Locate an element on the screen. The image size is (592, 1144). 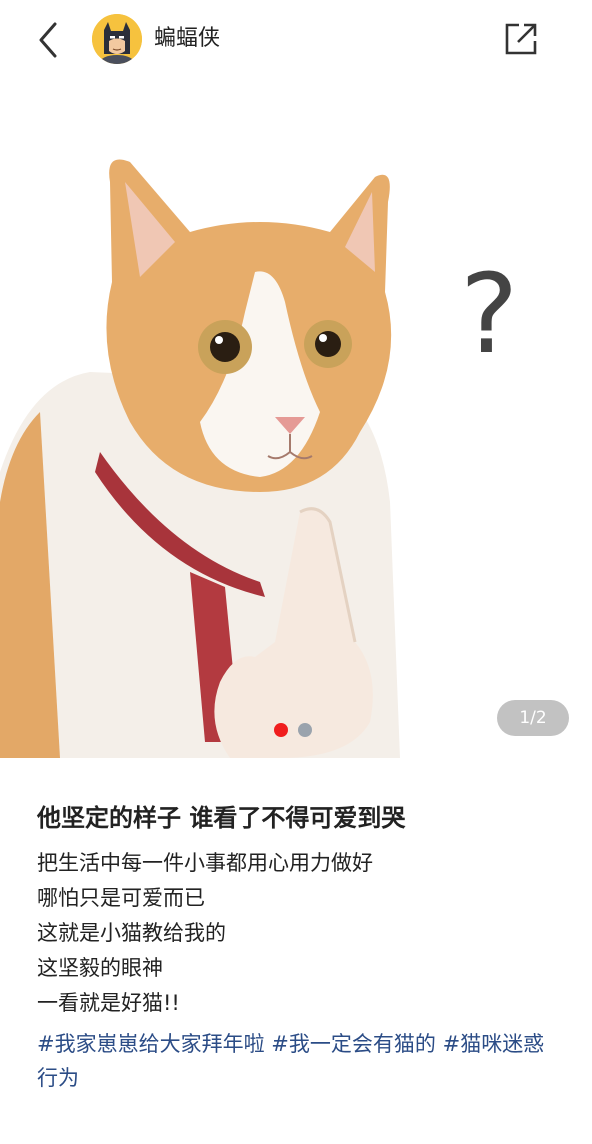
body-line: 把生活中每一件小事都用心用力做好 is located at coordinates (205, 863).